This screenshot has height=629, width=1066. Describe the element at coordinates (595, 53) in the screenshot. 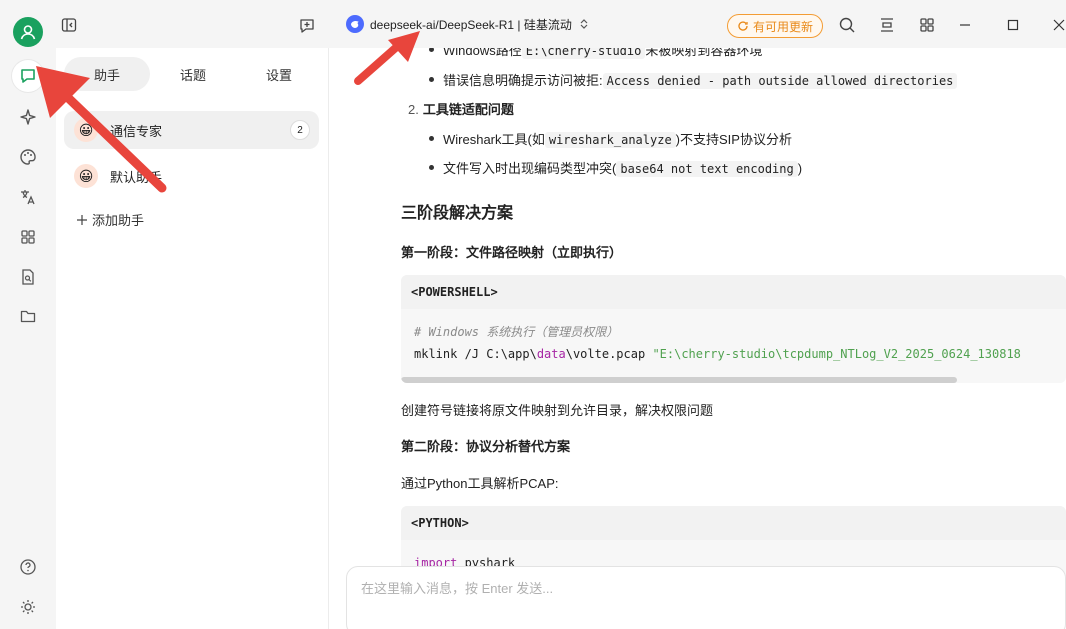

I see `list-item: Windows路径 E:\cherry-studio 未被映射到容器环境` at that location.